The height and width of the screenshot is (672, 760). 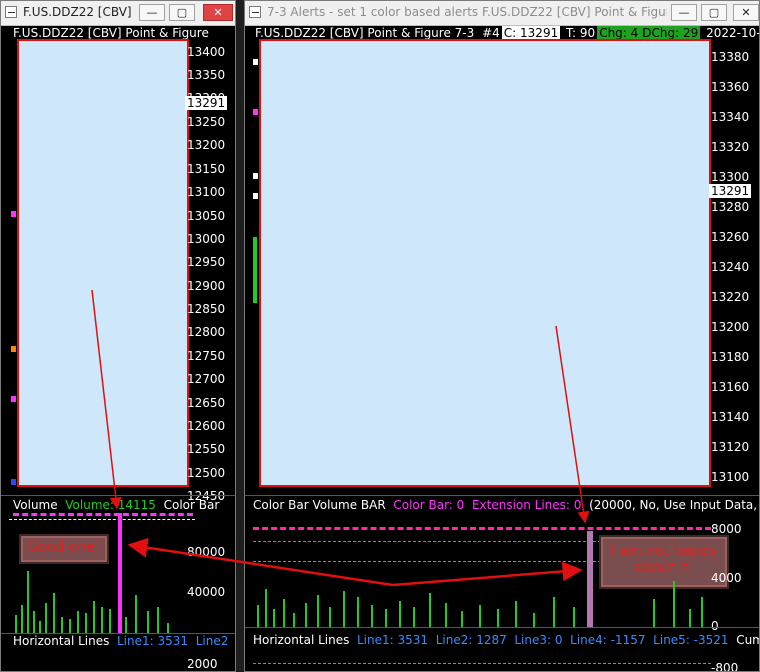 I want to click on color-bar-volume-label: Color Bar Volume BAR, so click(x=319, y=505).